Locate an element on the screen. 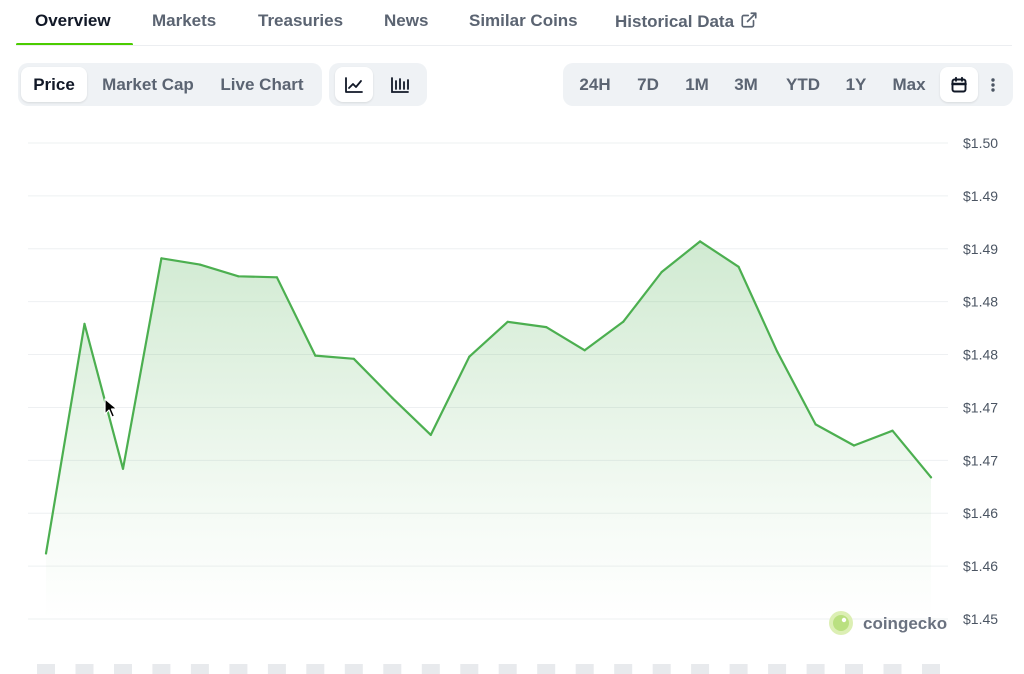 This screenshot has width=1024, height=674. date-range-button is located at coordinates (959, 84).